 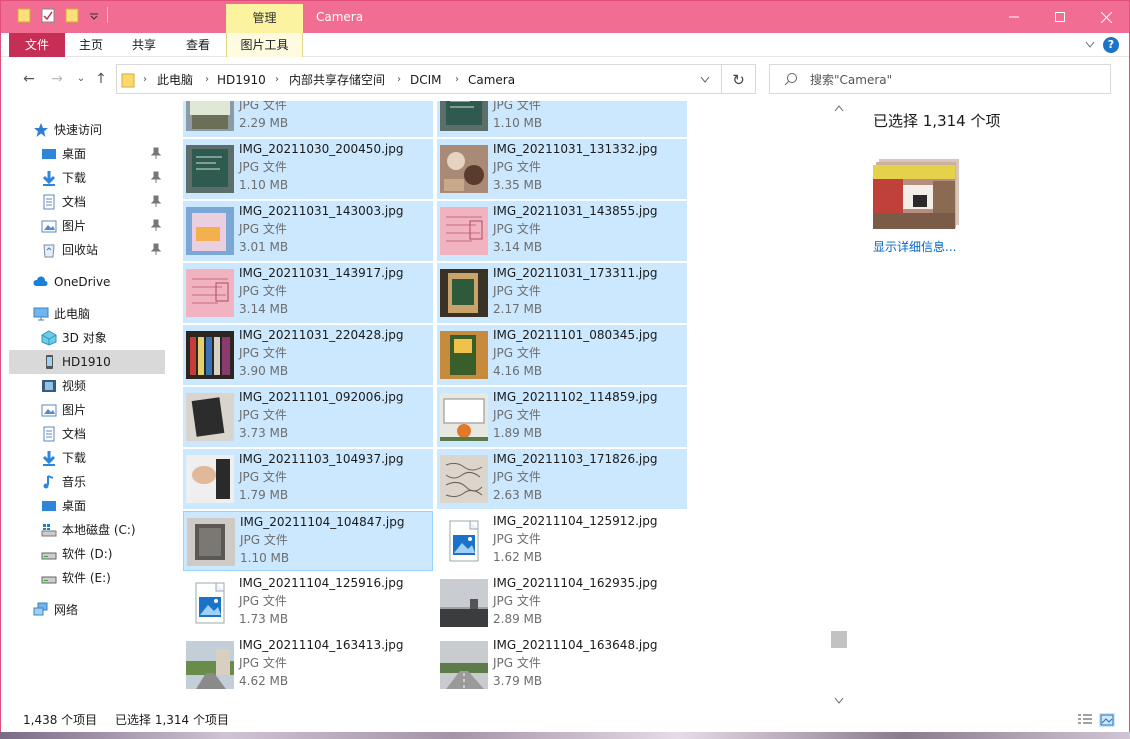 What do you see at coordinates (308, 355) in the screenshot?
I see `file-tile: IMG_20211031_220428.jpg JPG 文件 3.90 MB` at bounding box center [308, 355].